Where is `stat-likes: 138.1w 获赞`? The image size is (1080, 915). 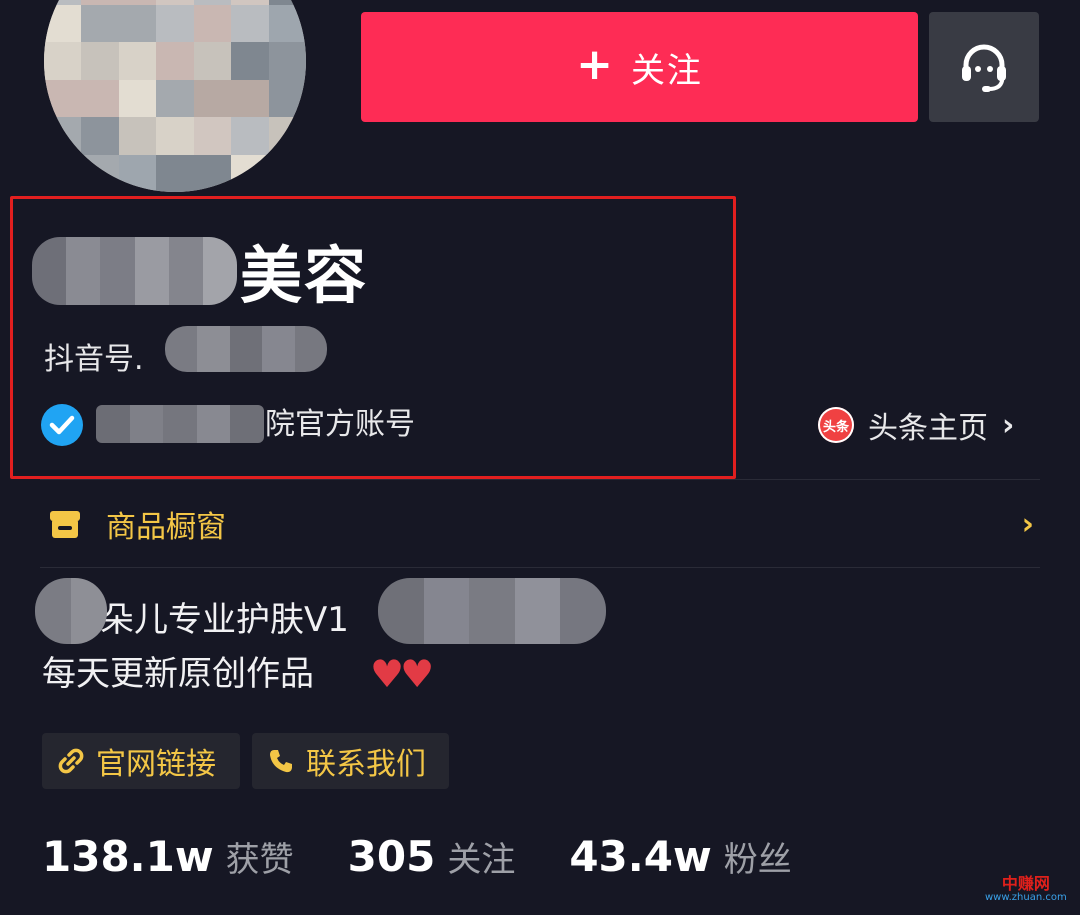
stat-likes: 138.1w 获赞 is located at coordinates (168, 856).